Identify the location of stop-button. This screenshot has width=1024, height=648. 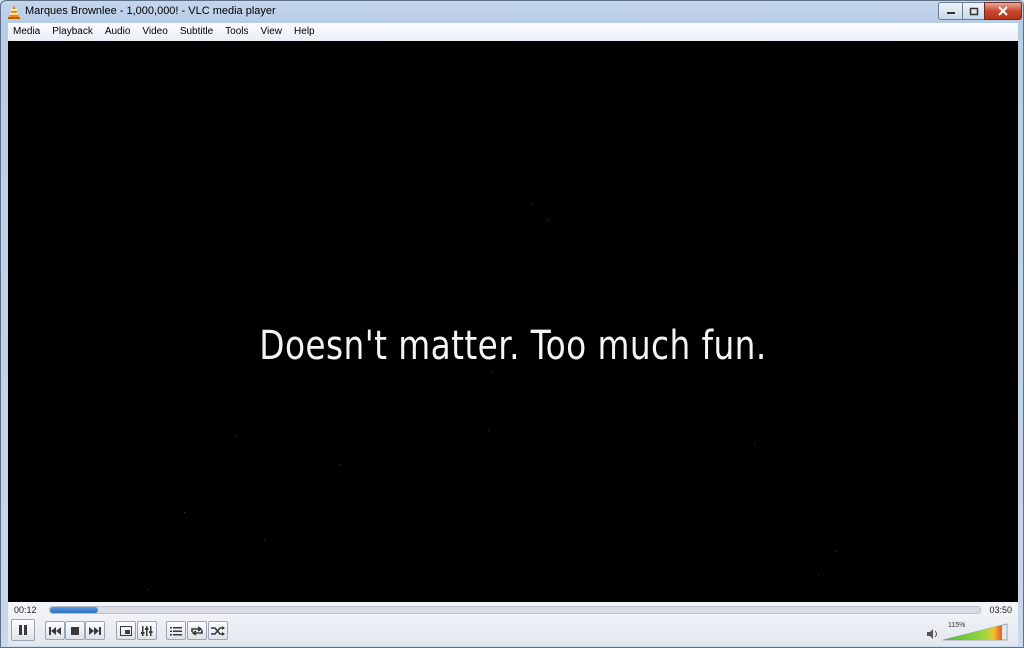
(75, 630).